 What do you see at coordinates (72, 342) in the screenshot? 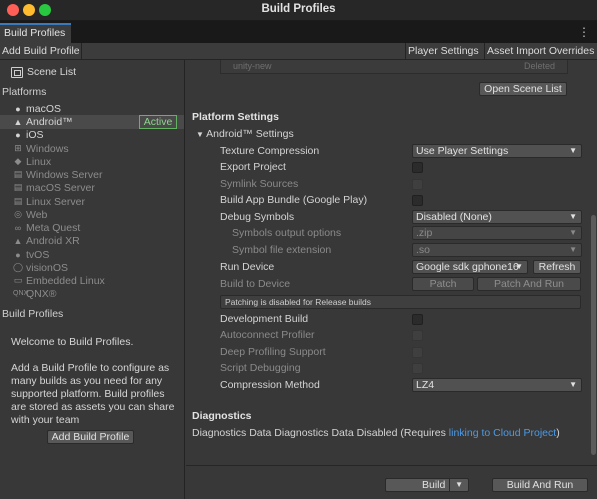
I see `welcome-title: Welcome to Build Profiles.` at bounding box center [72, 342].